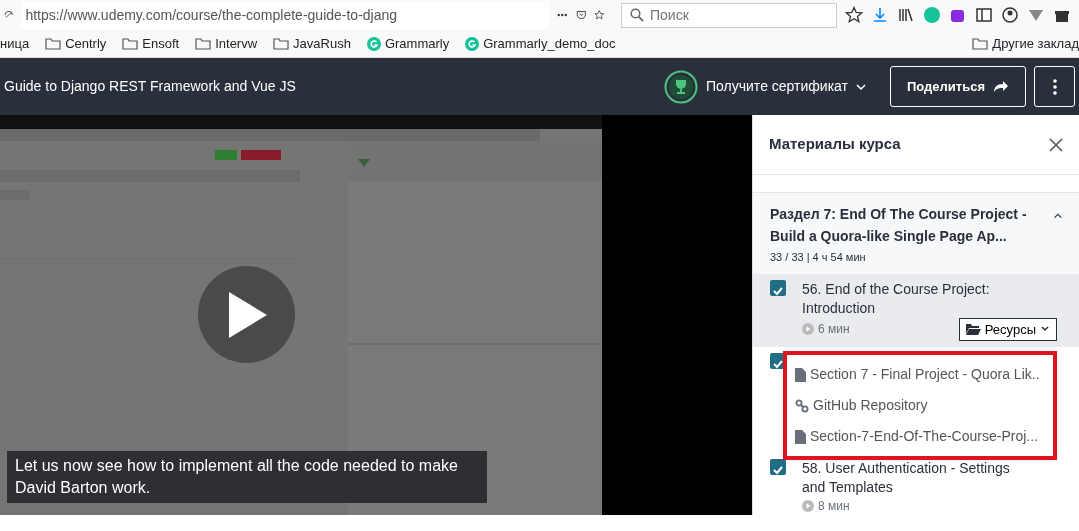  I want to click on bookmark-link: Grammarly, so click(417, 43).